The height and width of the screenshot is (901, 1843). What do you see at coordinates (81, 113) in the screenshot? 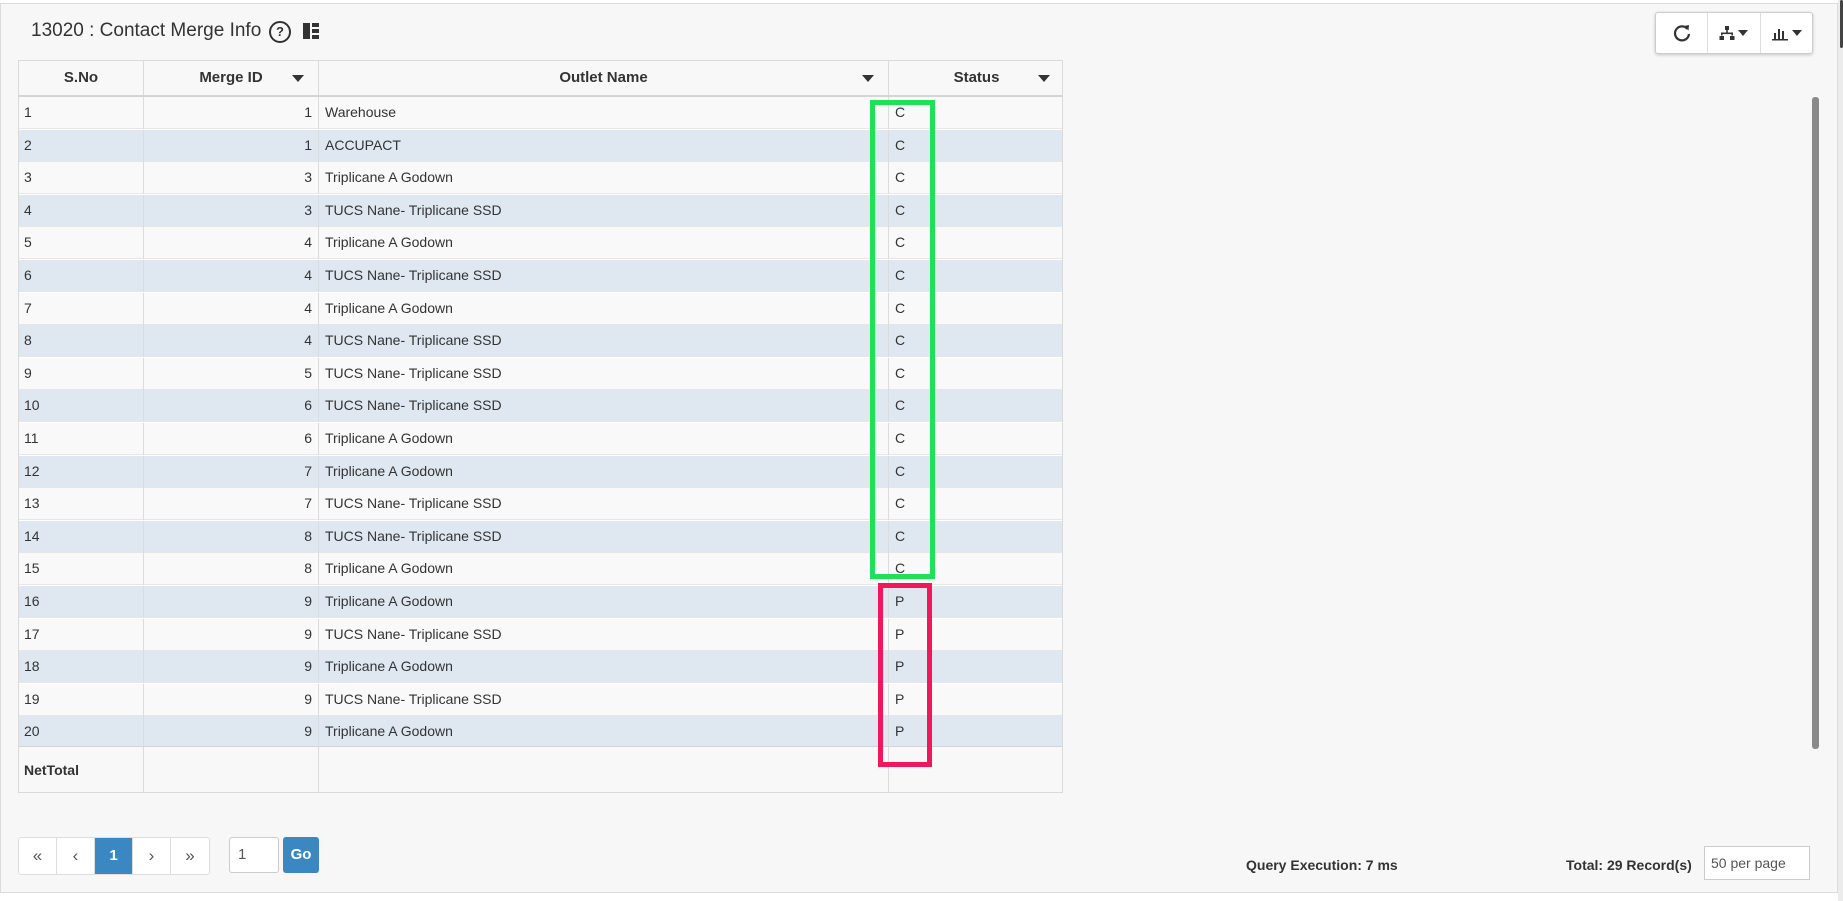
I see `sno-cell: 1` at bounding box center [81, 113].